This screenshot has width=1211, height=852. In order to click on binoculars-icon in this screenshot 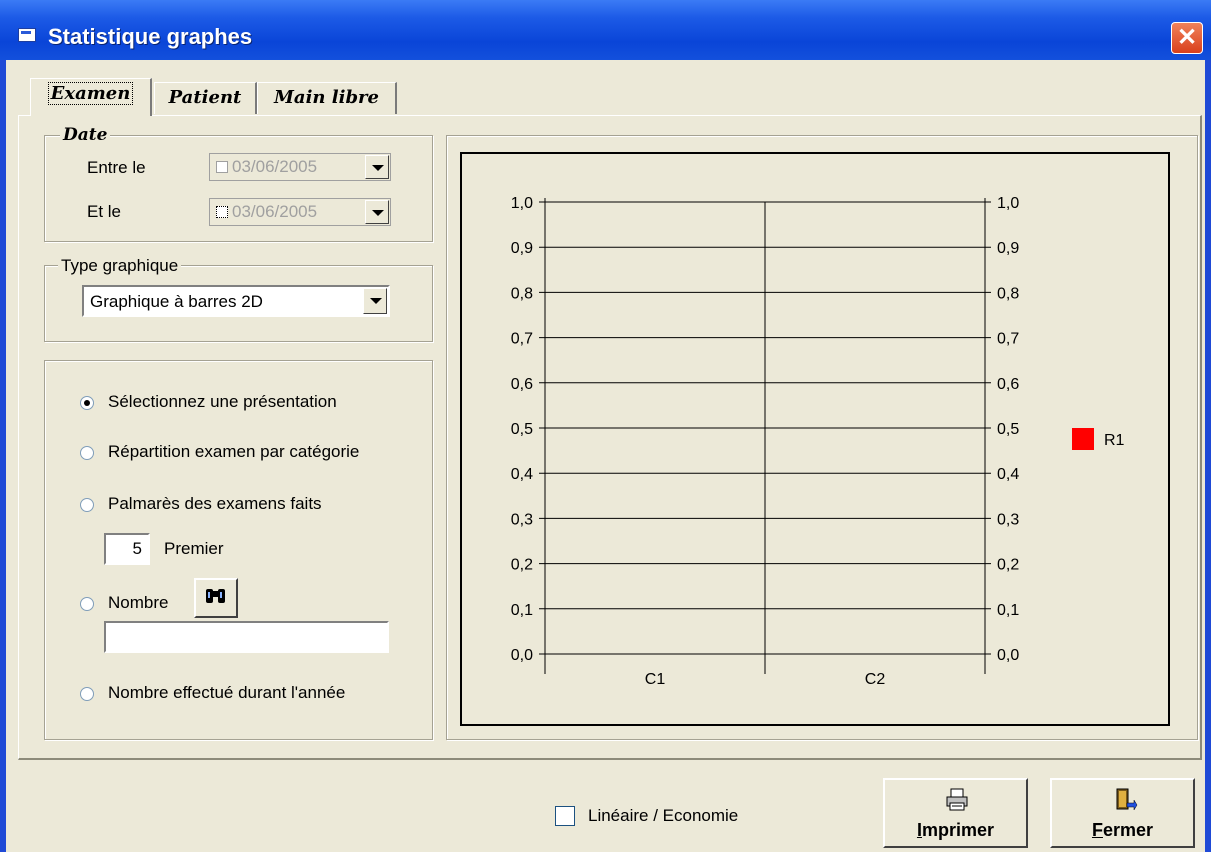, I will do `click(215, 596)`.